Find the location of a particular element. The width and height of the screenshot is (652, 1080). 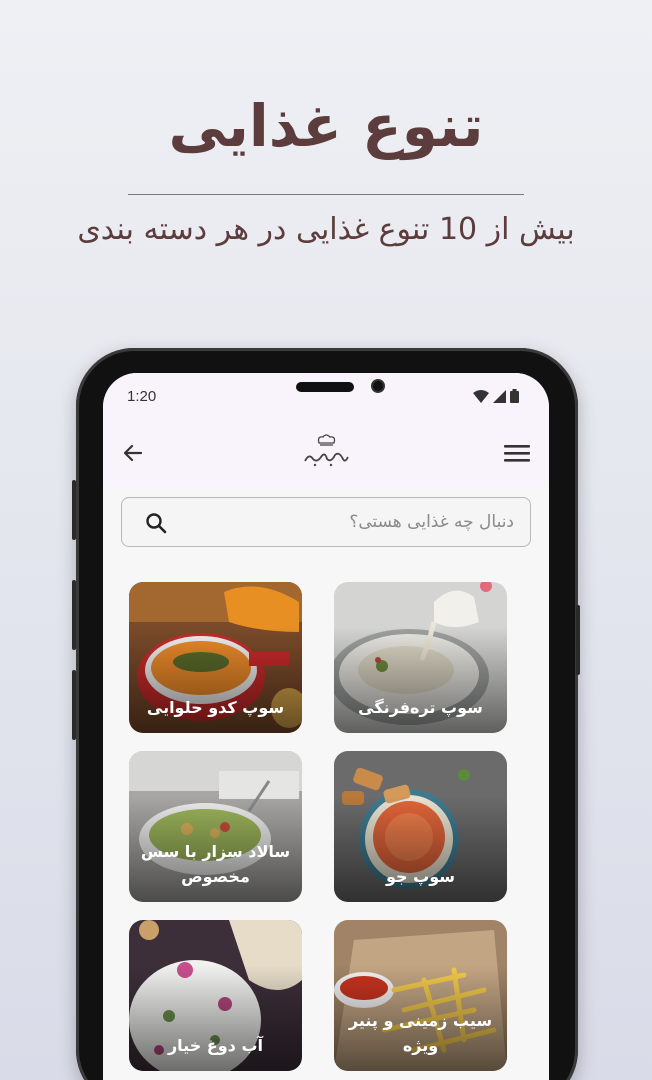

food-card-label: سوپ جو is located at coordinates (420, 877).